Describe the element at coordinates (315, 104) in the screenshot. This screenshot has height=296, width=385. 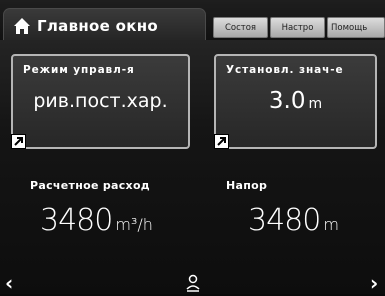
I see `setpoint-unit: m` at that location.